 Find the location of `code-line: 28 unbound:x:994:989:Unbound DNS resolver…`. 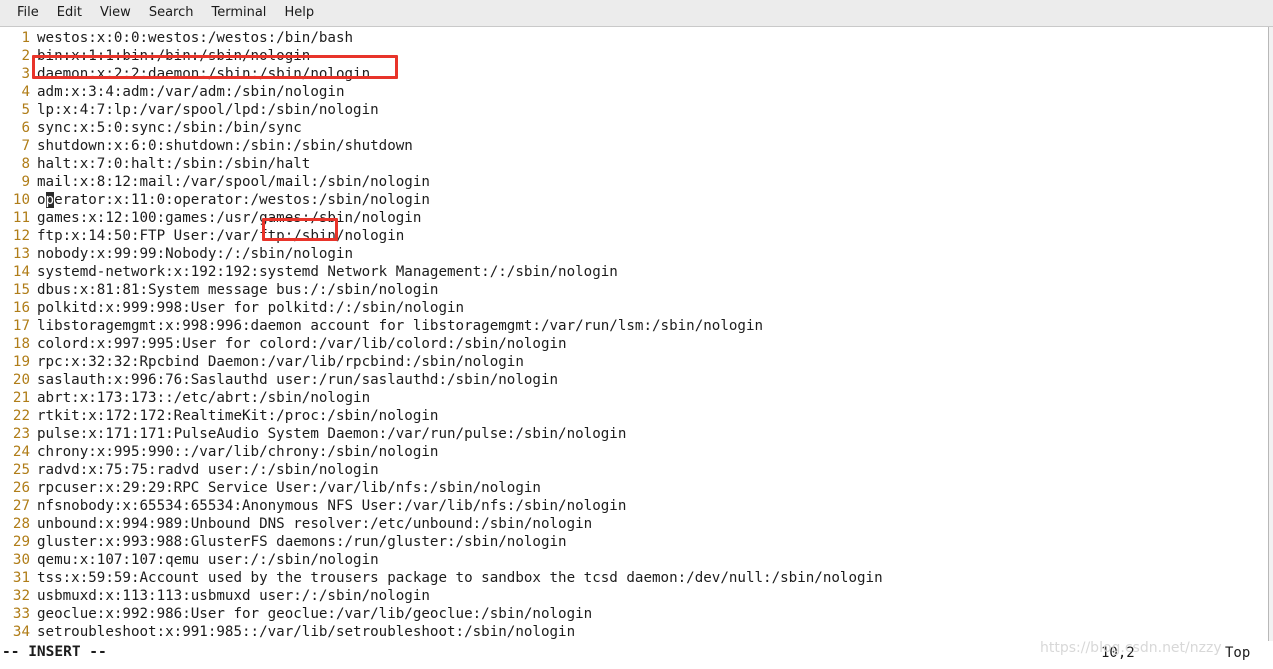

code-line: 28 unbound:x:994:989:Unbound DNS resolver… is located at coordinates (636, 524).